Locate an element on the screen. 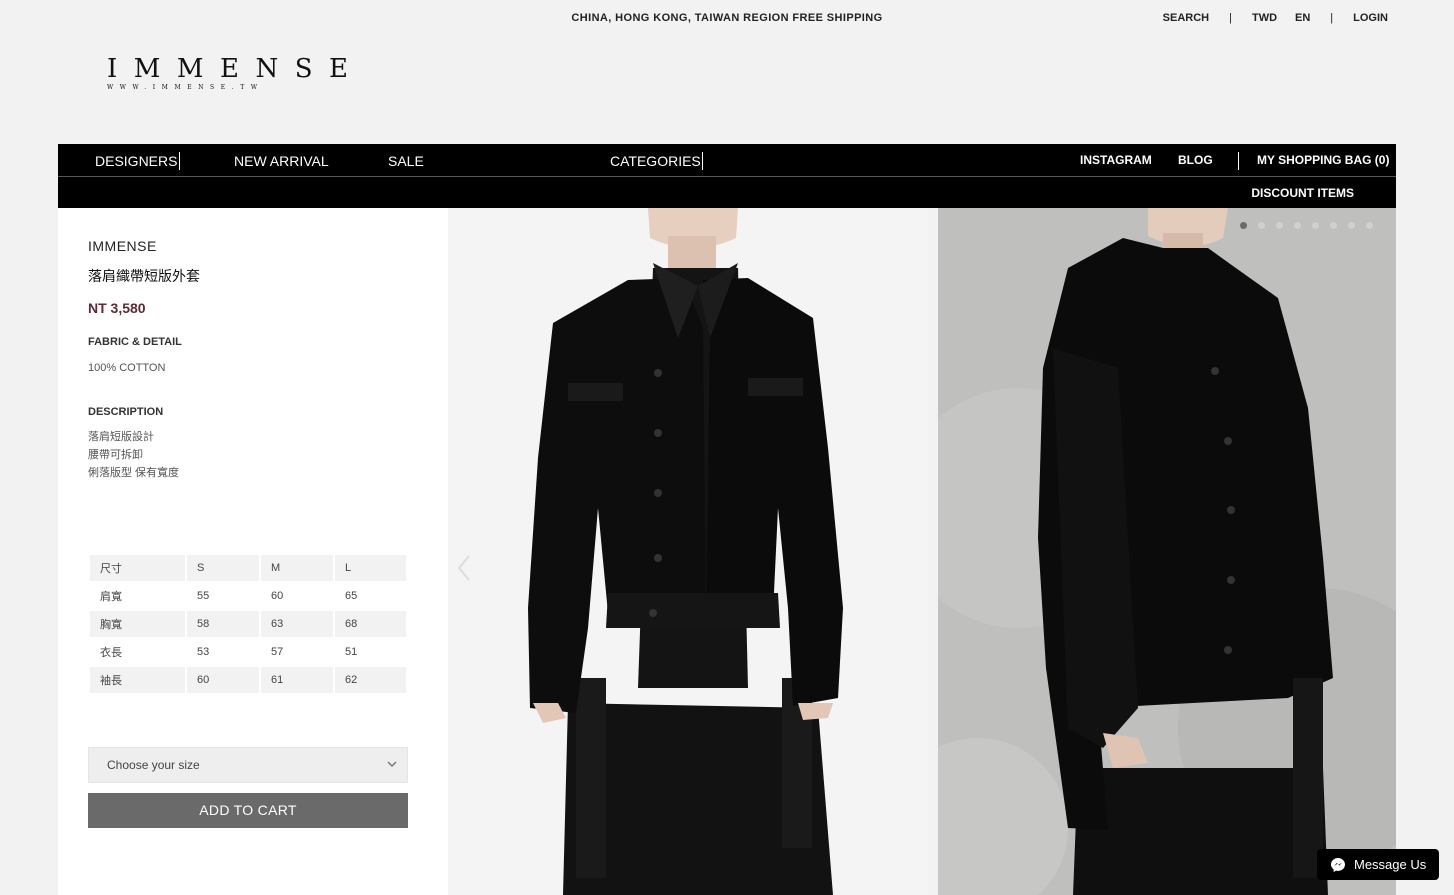 This screenshot has height=895, width=1454. table-row: 袖長 60 61 62 is located at coordinates (248, 680).